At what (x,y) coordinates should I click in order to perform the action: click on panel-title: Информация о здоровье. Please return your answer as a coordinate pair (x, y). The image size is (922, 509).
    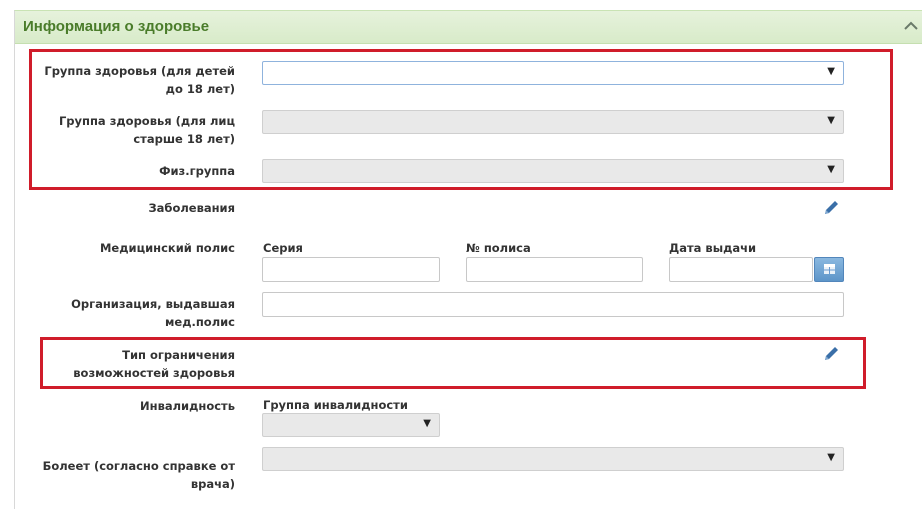
    Looking at the image, I should click on (116, 26).